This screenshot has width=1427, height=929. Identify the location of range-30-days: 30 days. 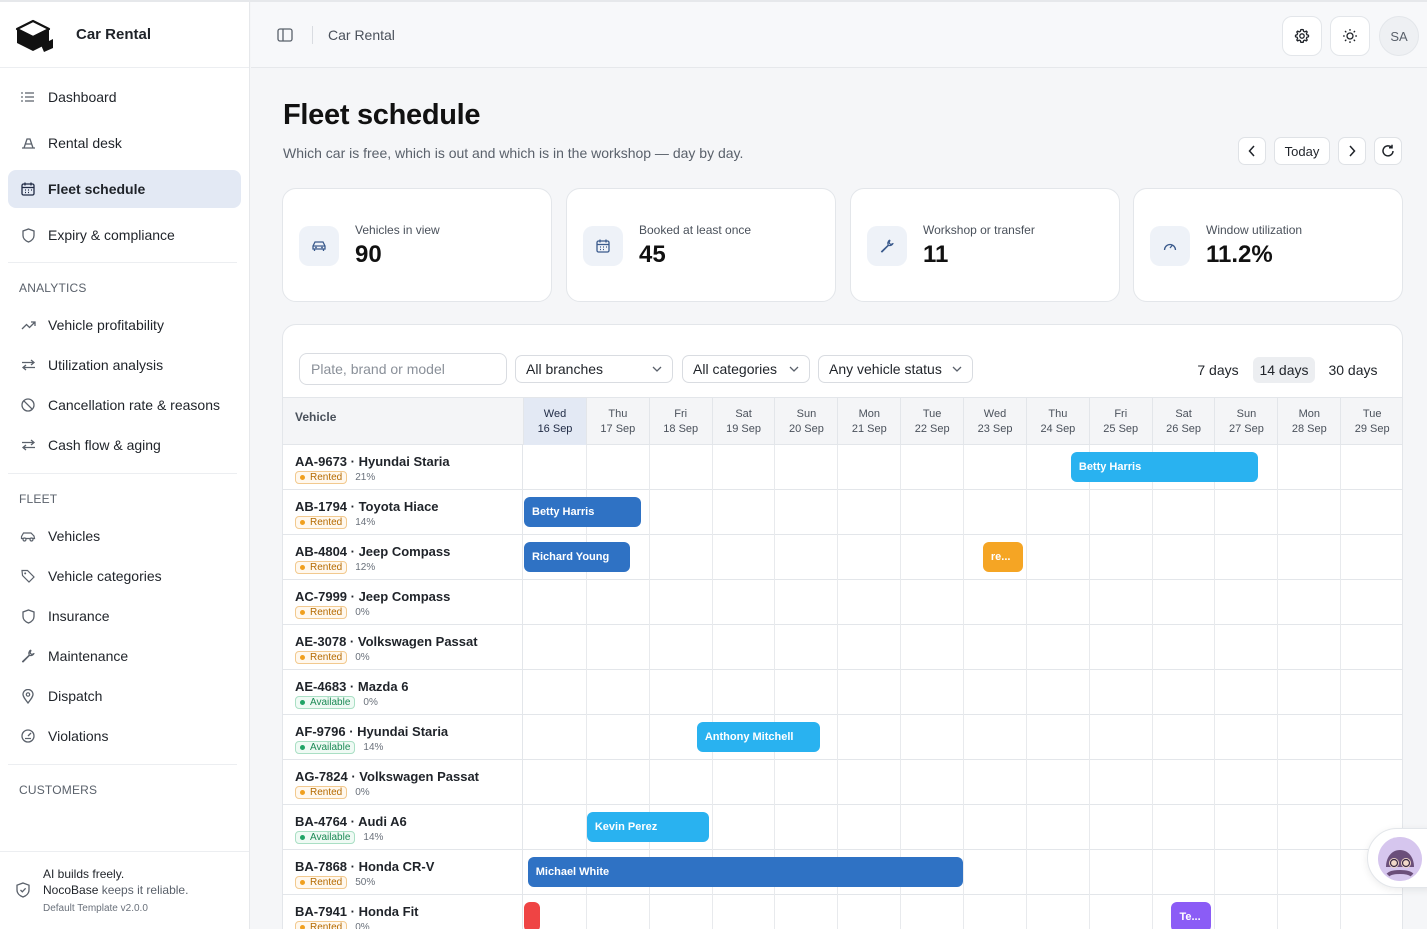
(1353, 370).